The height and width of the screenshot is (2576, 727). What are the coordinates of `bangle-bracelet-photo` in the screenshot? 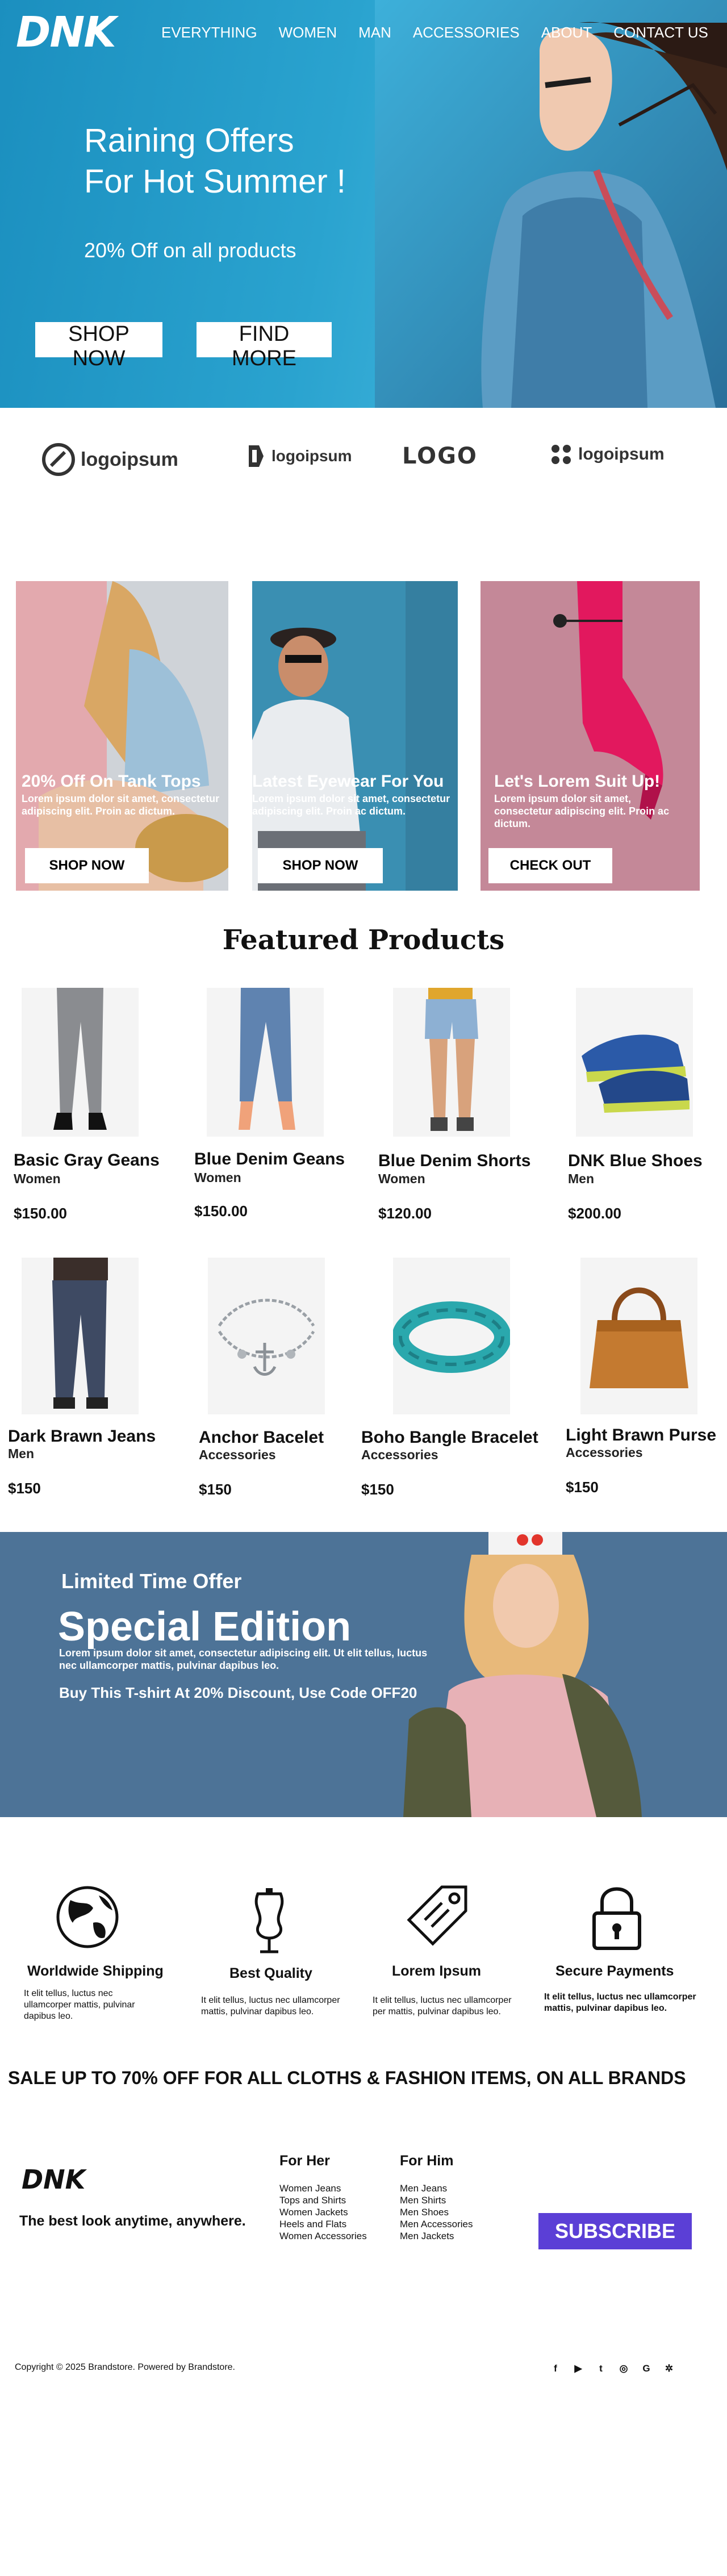 It's located at (451, 1336).